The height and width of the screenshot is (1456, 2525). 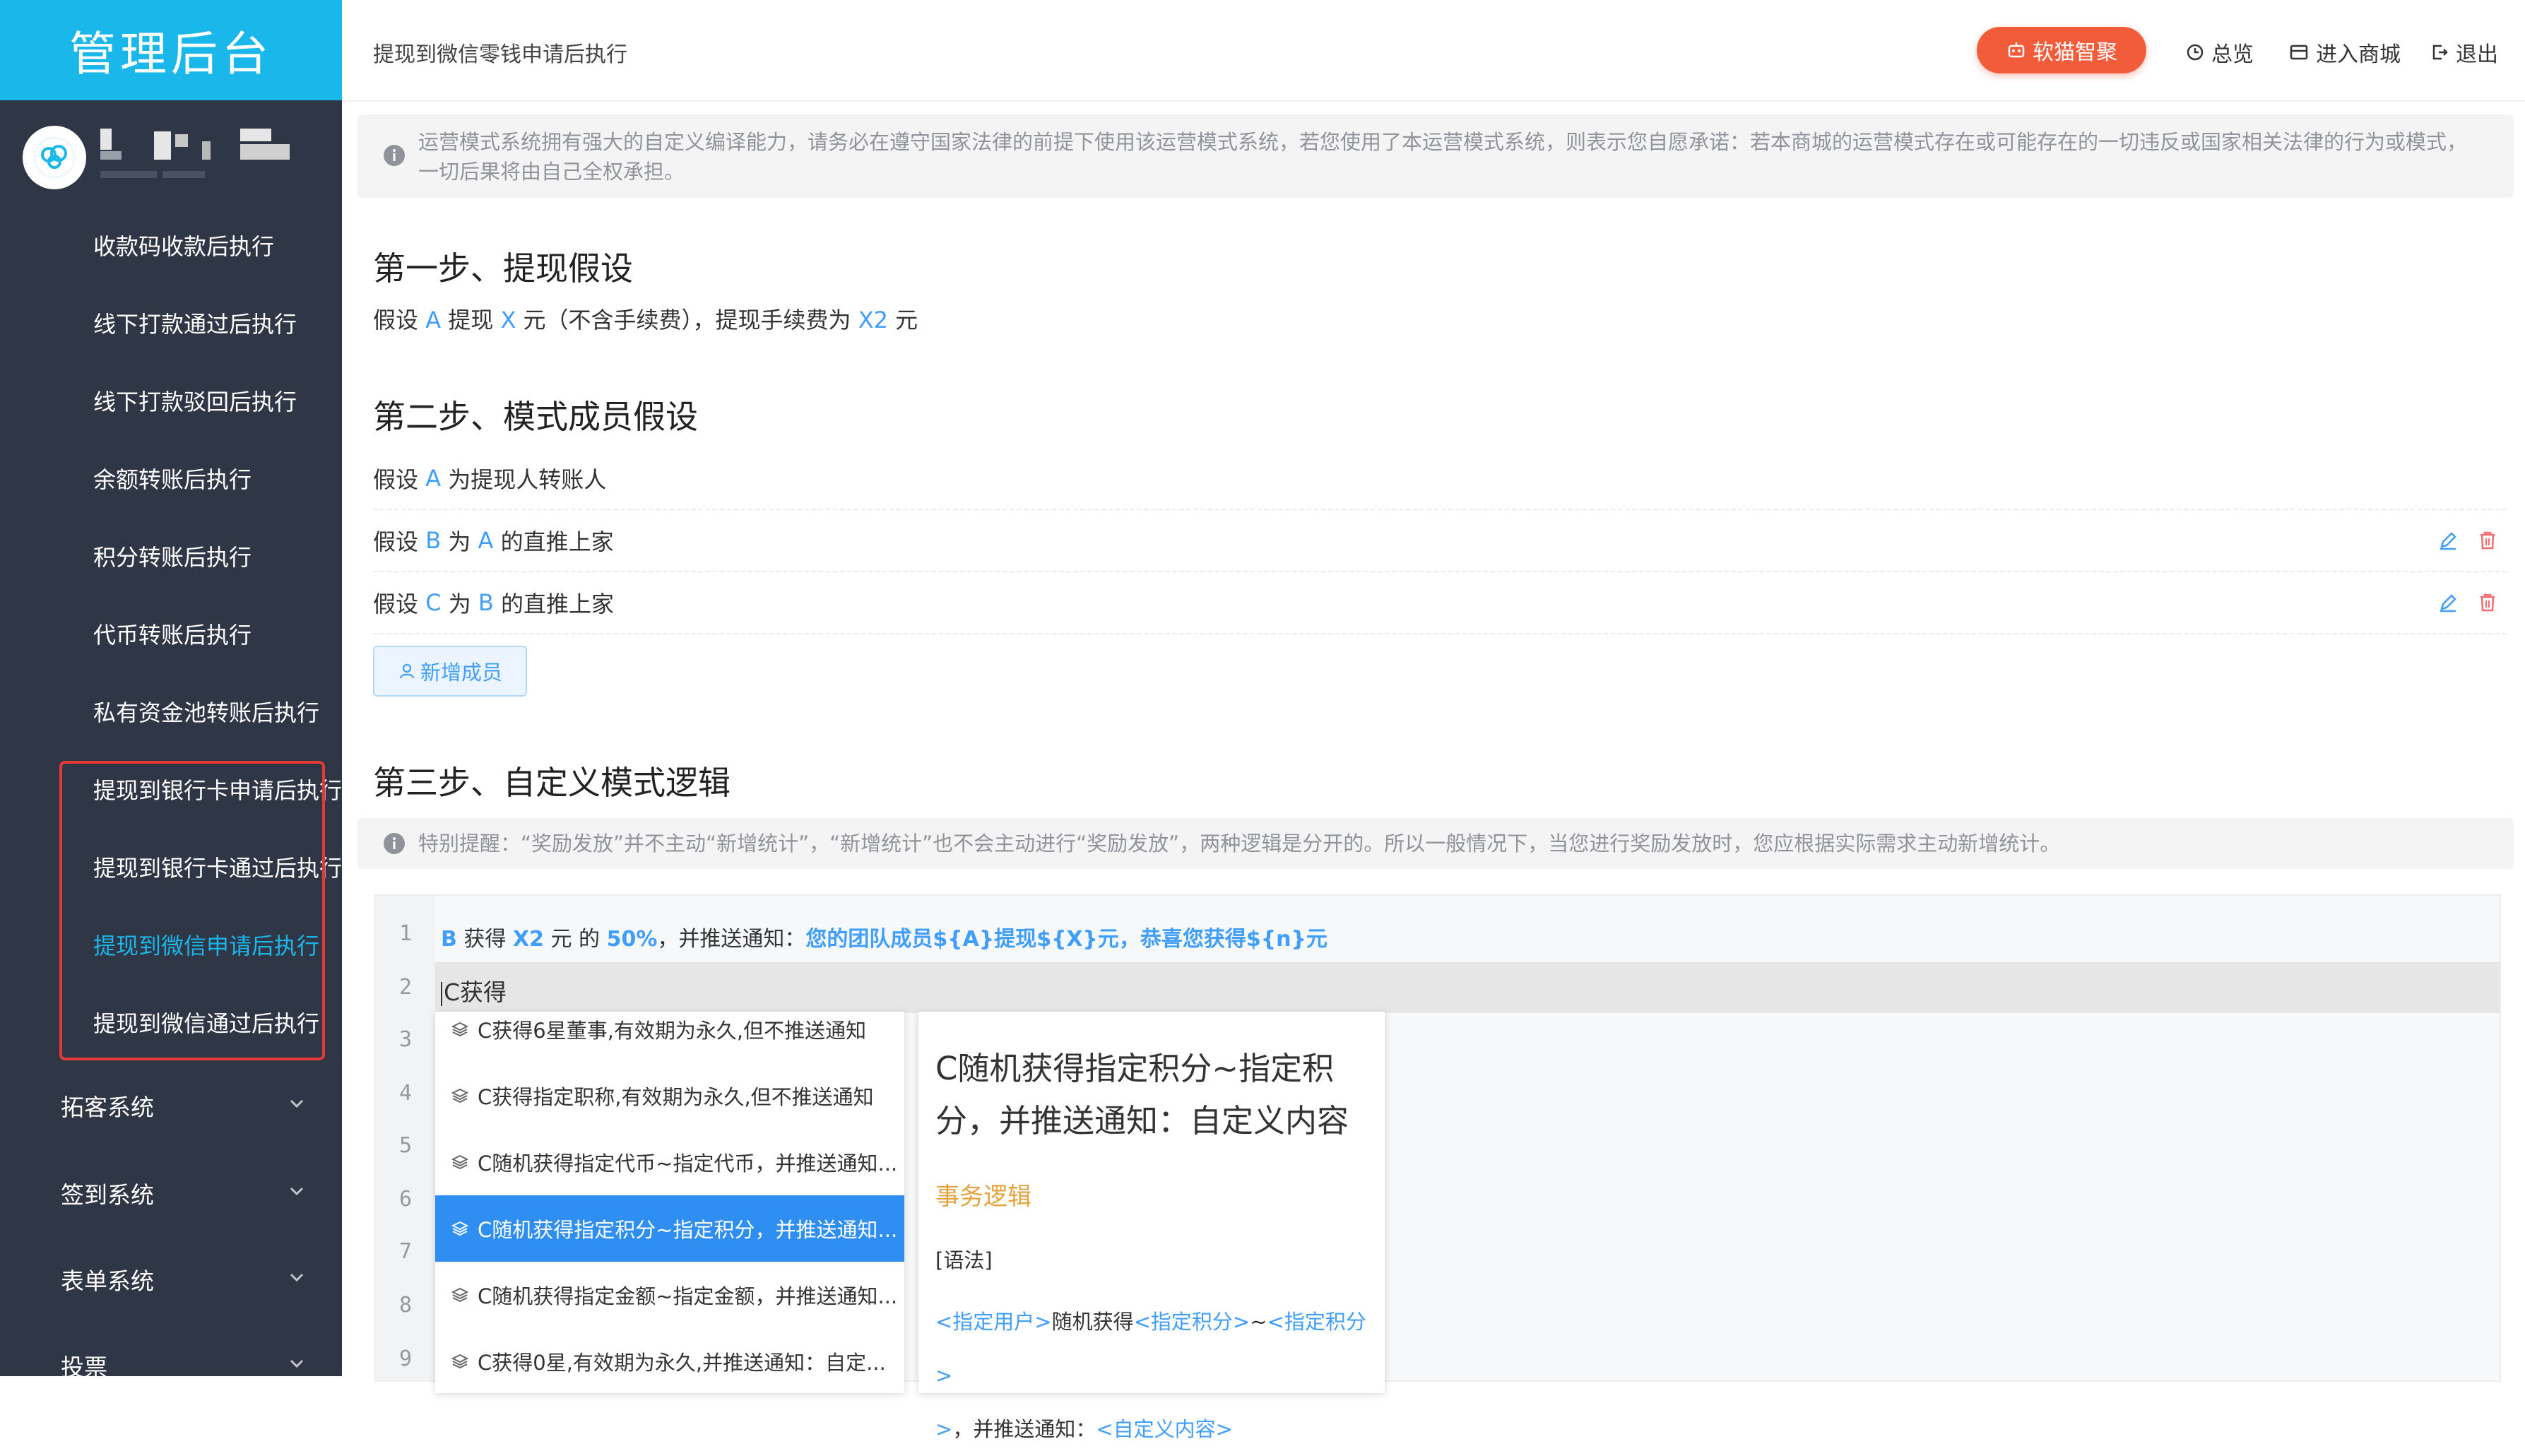 What do you see at coordinates (406, 1093) in the screenshot?
I see `line-number: 4` at bounding box center [406, 1093].